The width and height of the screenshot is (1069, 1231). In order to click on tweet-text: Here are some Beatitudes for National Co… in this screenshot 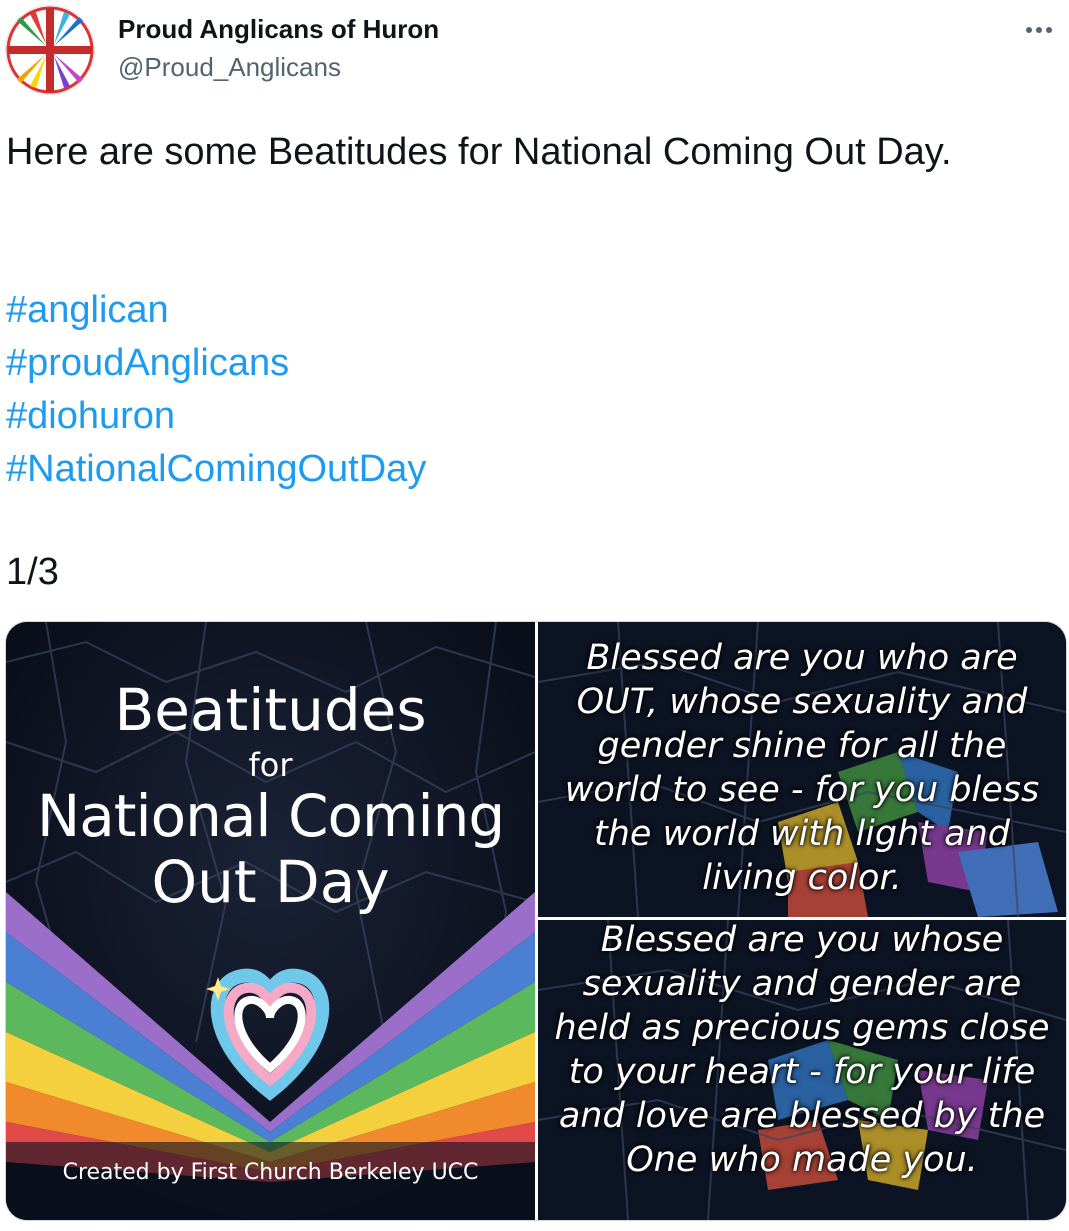, I will do `click(526, 152)`.